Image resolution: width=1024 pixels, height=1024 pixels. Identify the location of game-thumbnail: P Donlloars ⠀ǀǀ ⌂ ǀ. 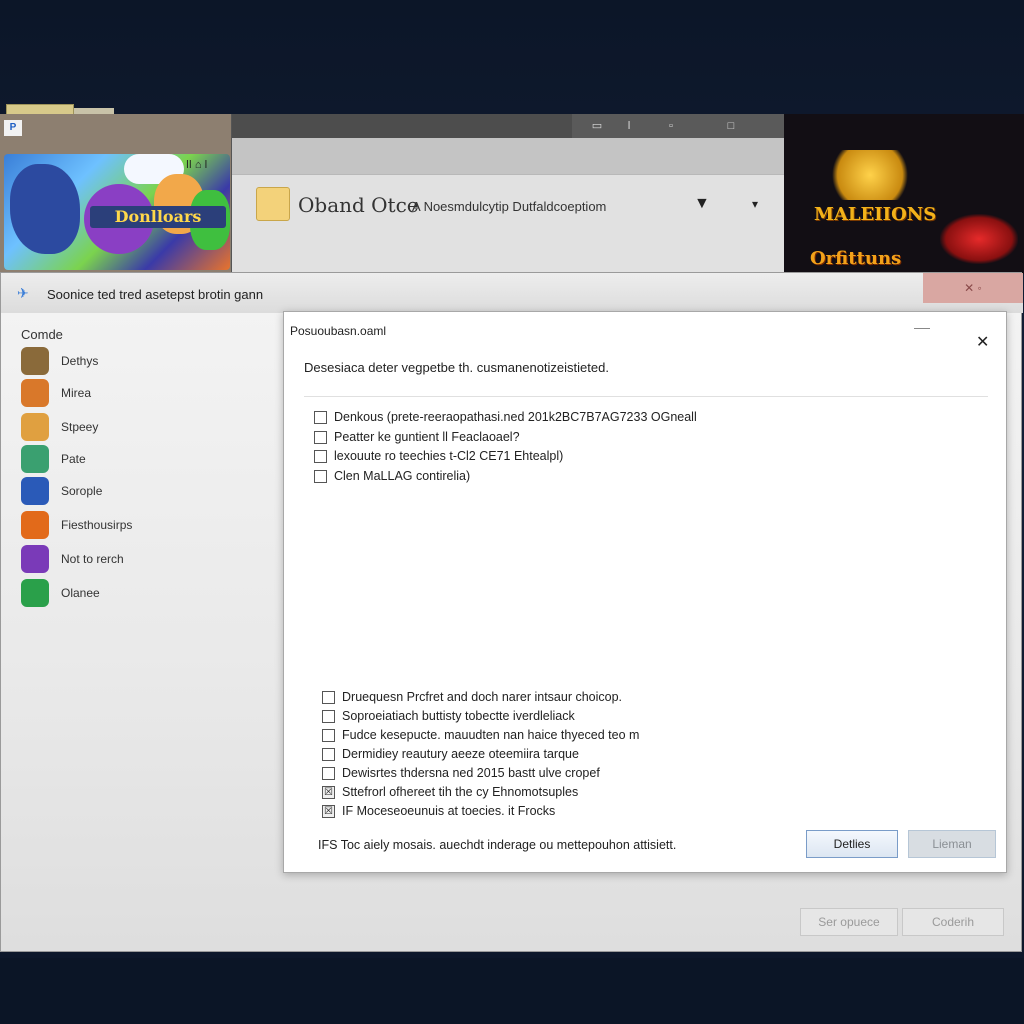
(116, 194).